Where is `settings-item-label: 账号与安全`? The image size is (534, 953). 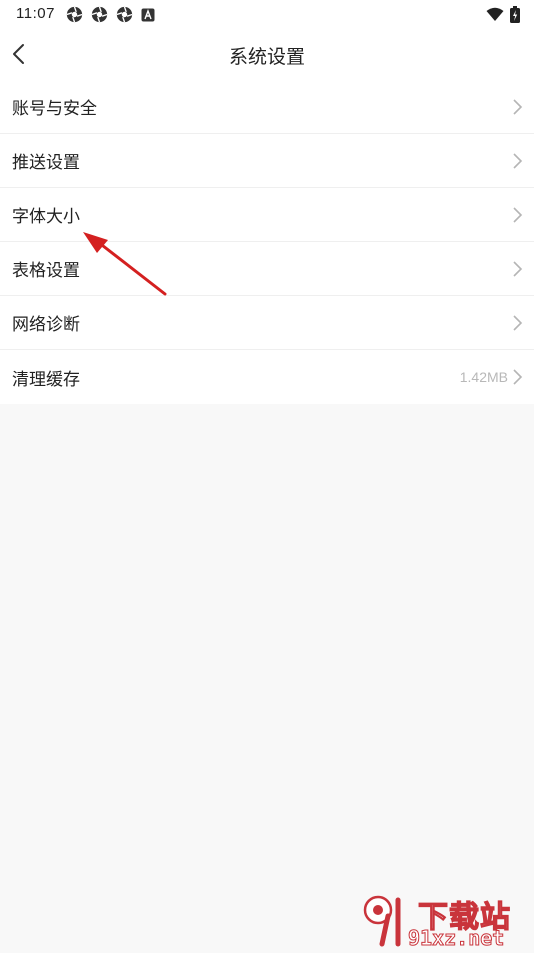 settings-item-label: 账号与安全 is located at coordinates (54, 108).